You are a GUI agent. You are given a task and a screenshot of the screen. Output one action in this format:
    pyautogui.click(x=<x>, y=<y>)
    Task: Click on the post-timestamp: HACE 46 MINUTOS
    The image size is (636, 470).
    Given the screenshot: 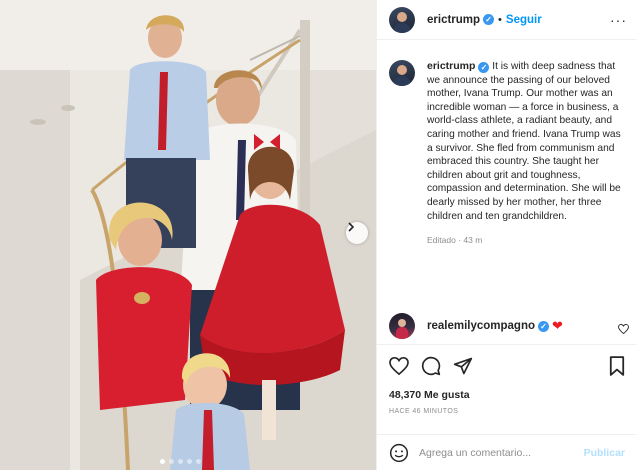 What is the action you would take?
    pyautogui.click(x=423, y=411)
    